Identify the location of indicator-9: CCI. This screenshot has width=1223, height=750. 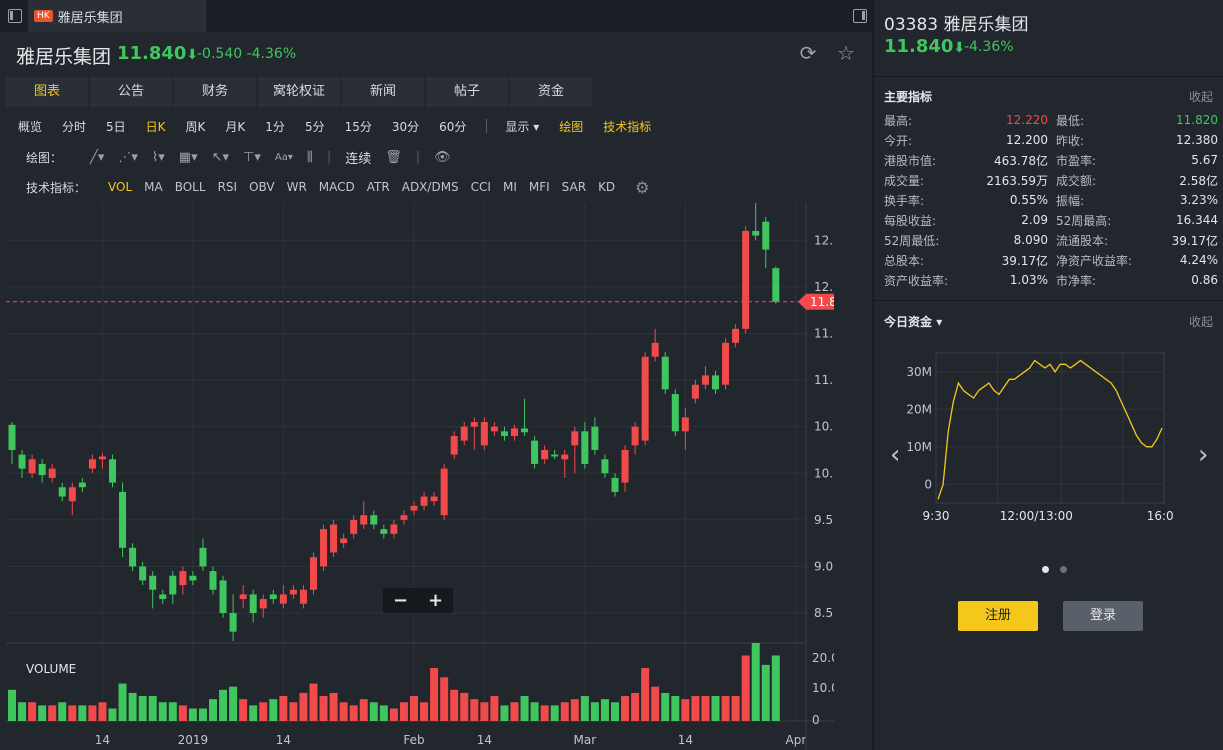
(481, 187).